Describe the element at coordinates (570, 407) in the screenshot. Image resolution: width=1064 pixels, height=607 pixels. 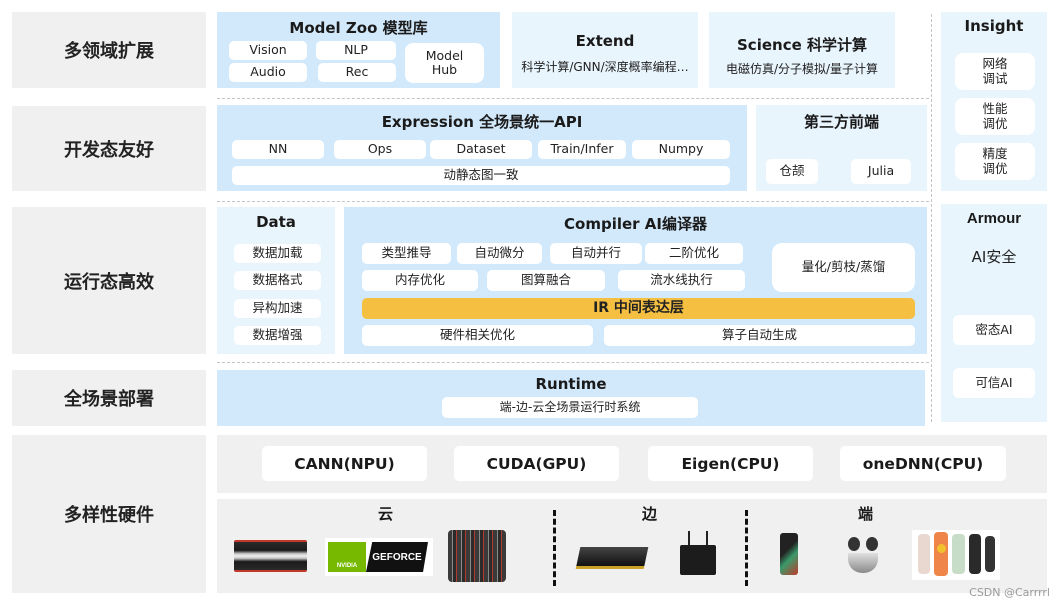
I see `runtime-subtitle: 端-边-云全场景运行时系统` at that location.